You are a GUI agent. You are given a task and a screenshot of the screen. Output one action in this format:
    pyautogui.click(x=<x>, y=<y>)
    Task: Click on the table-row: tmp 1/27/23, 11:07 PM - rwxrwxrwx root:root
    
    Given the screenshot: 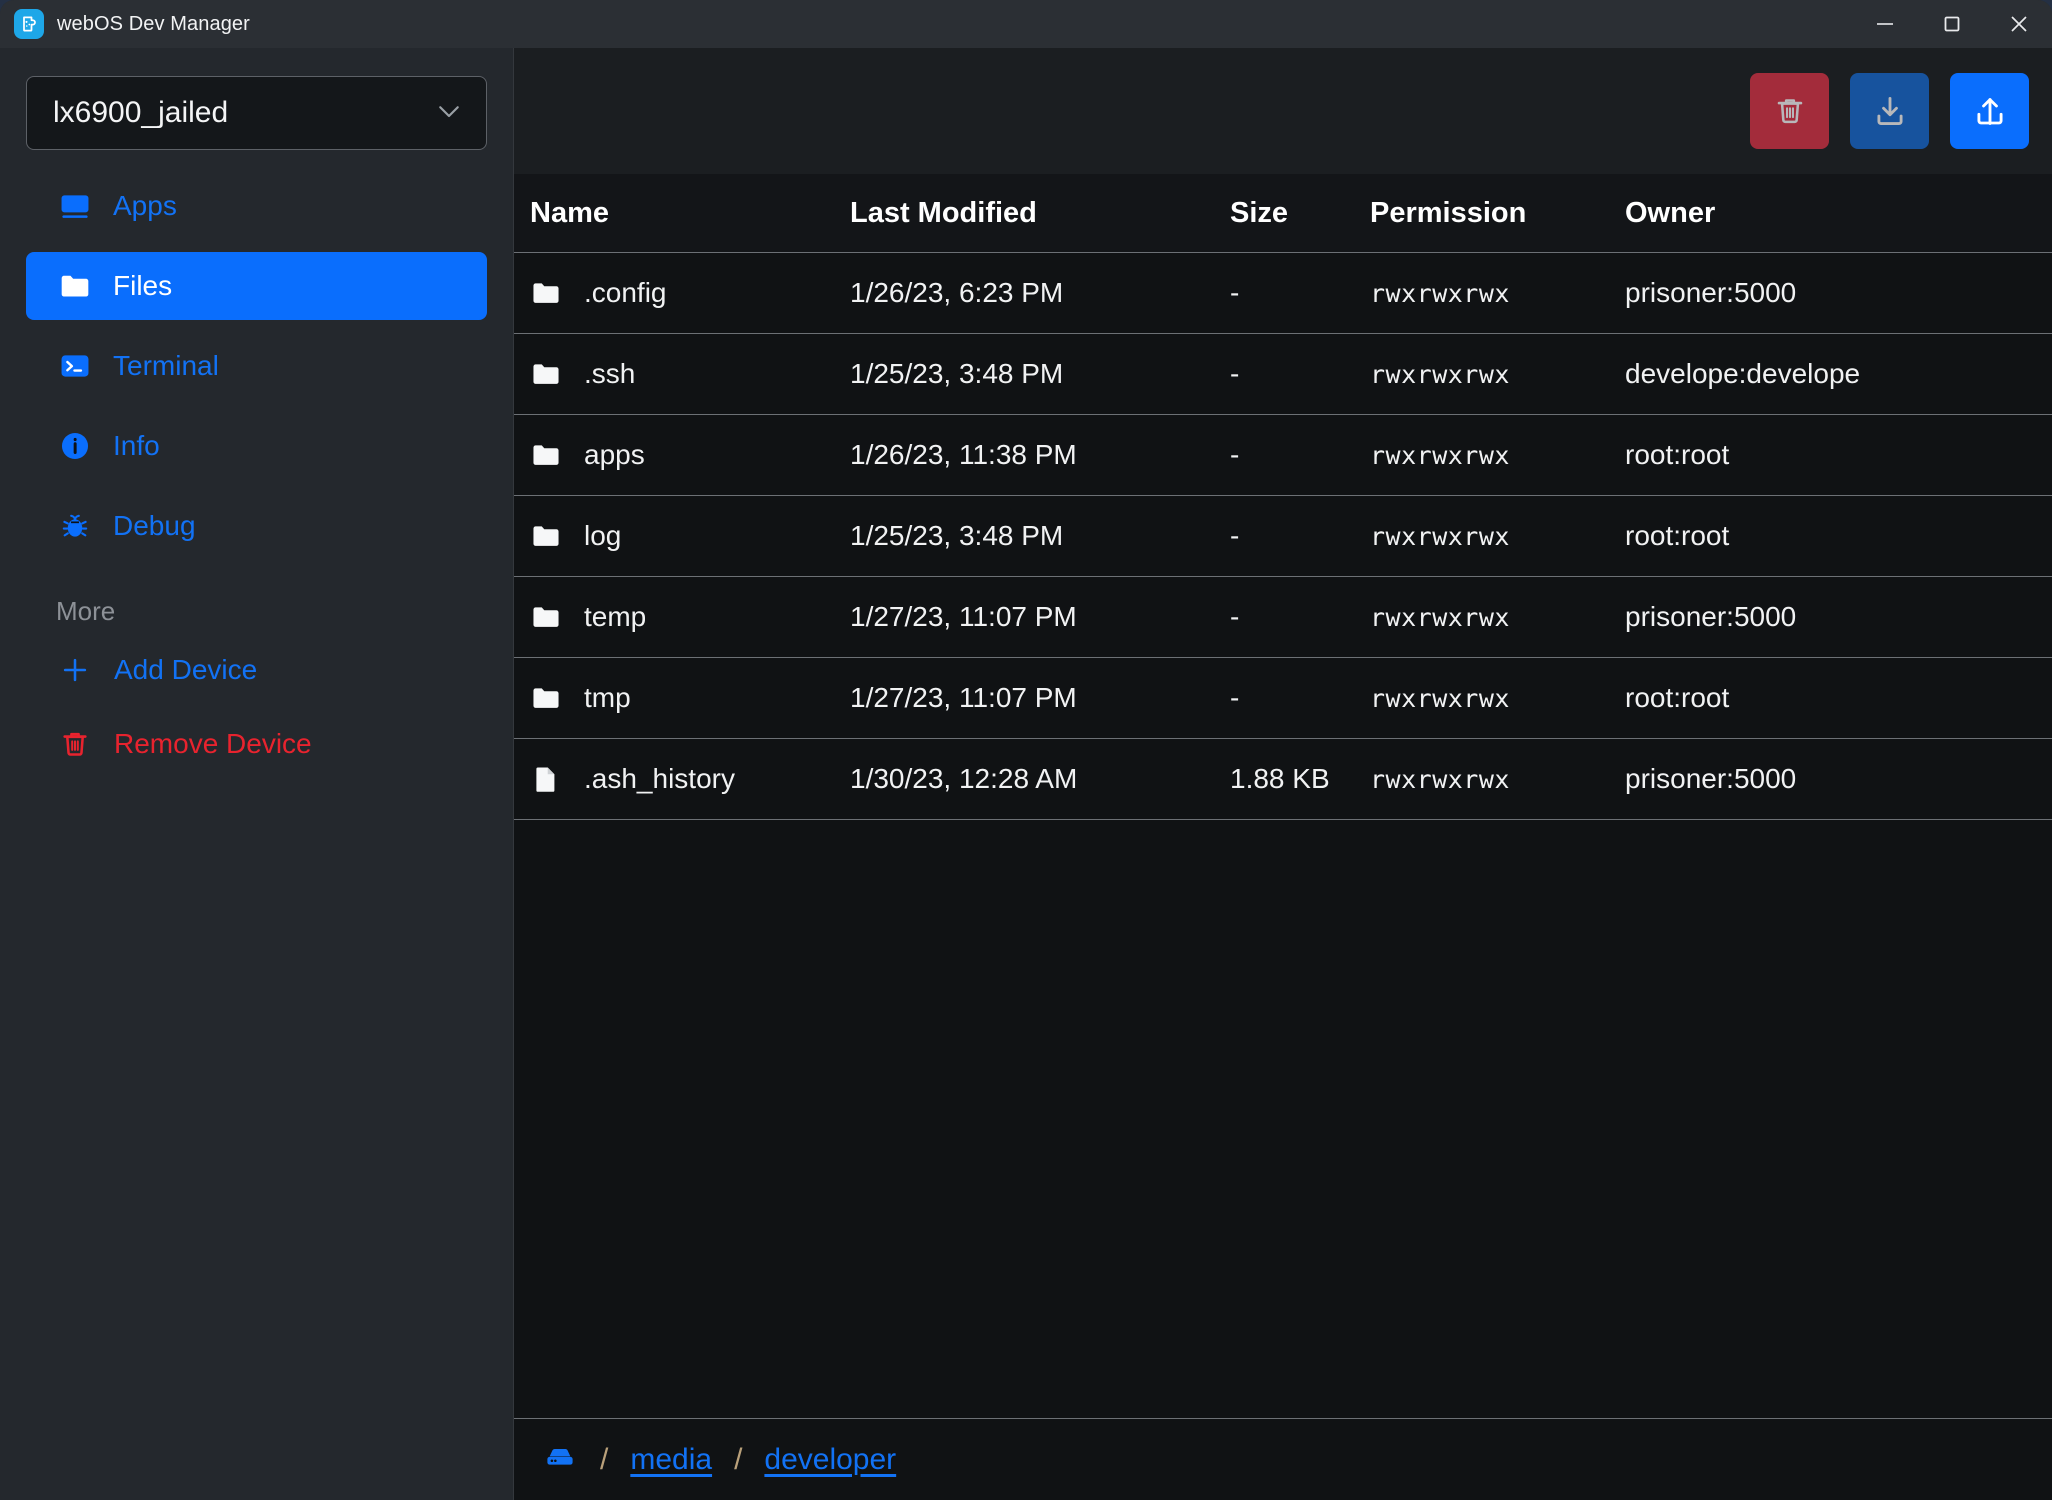 What is the action you would take?
    pyautogui.click(x=1283, y=697)
    